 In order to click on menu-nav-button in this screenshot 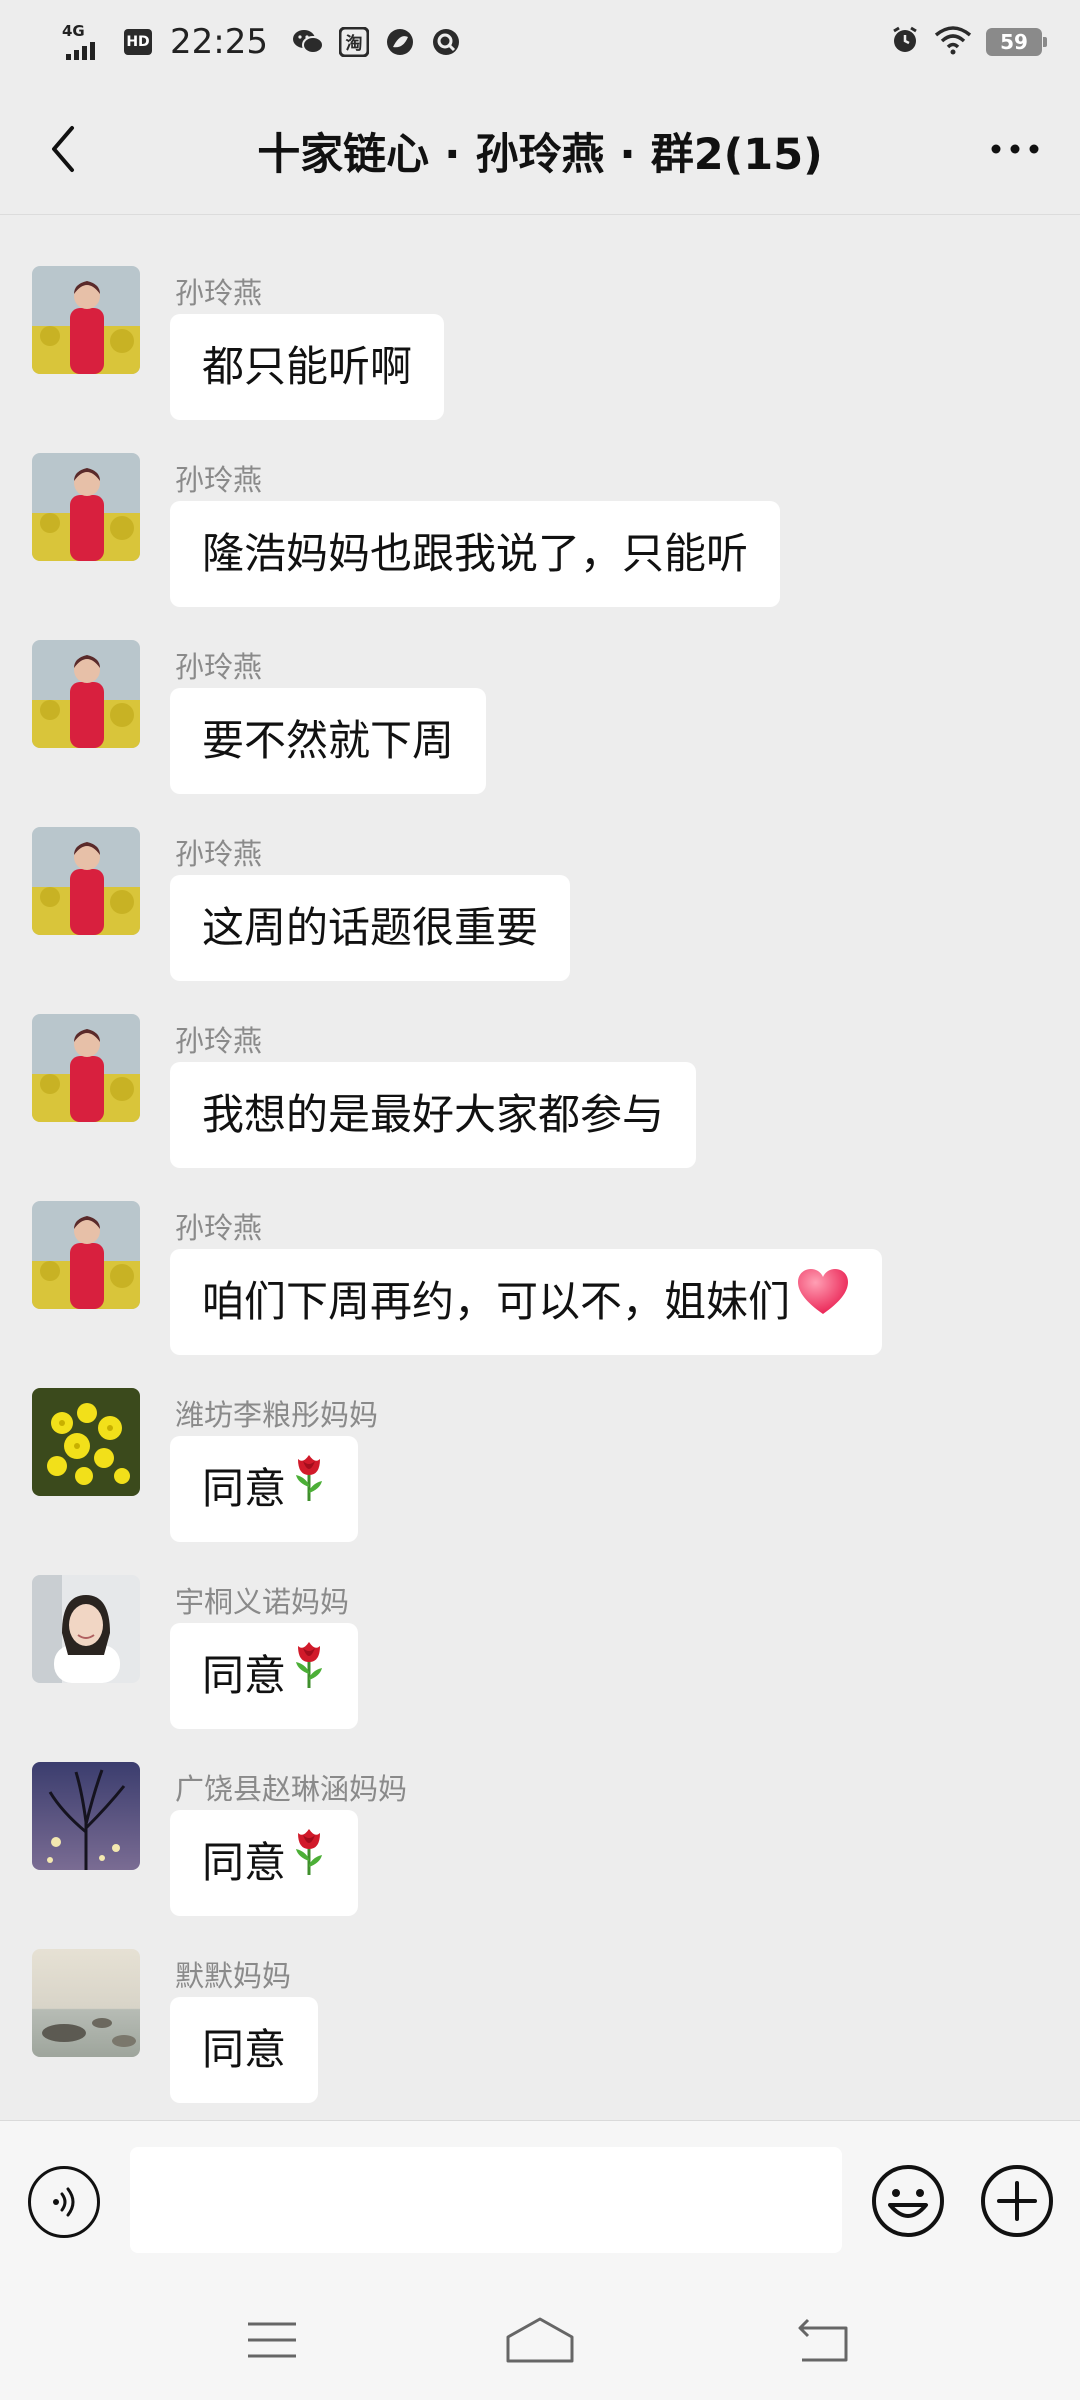, I will do `click(272, 2340)`.